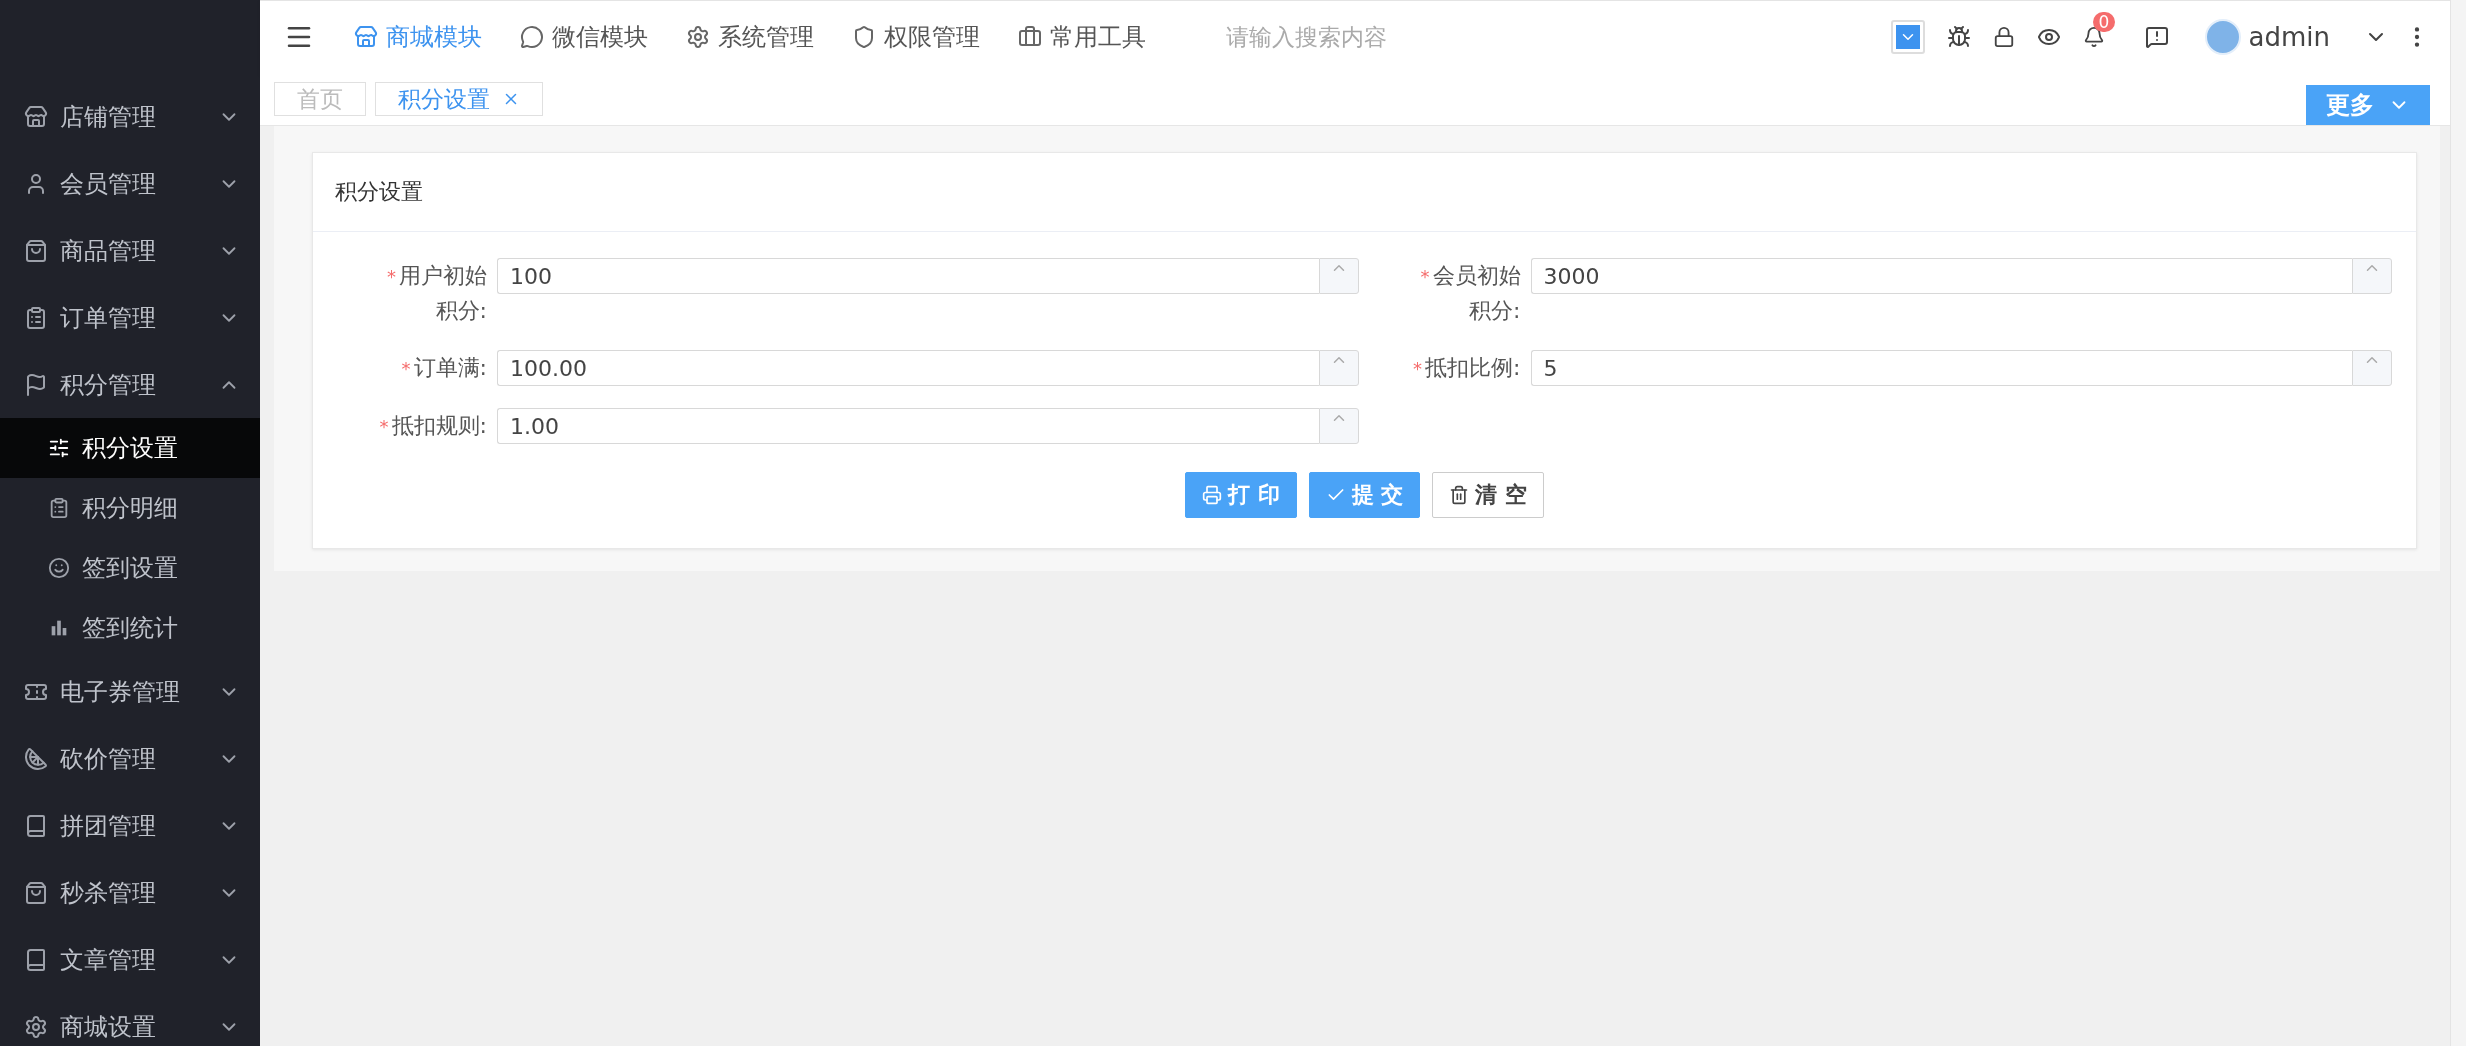 The height and width of the screenshot is (1046, 2466). Describe the element at coordinates (36, 758) in the screenshot. I see `citrus-icon` at that location.